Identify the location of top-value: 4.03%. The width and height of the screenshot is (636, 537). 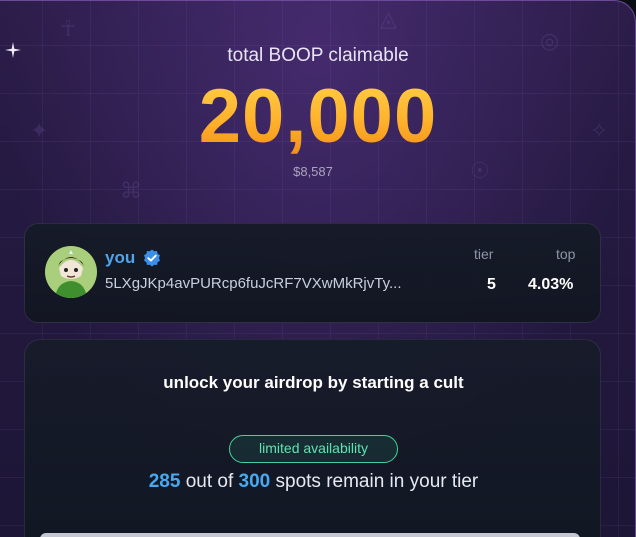
(551, 284).